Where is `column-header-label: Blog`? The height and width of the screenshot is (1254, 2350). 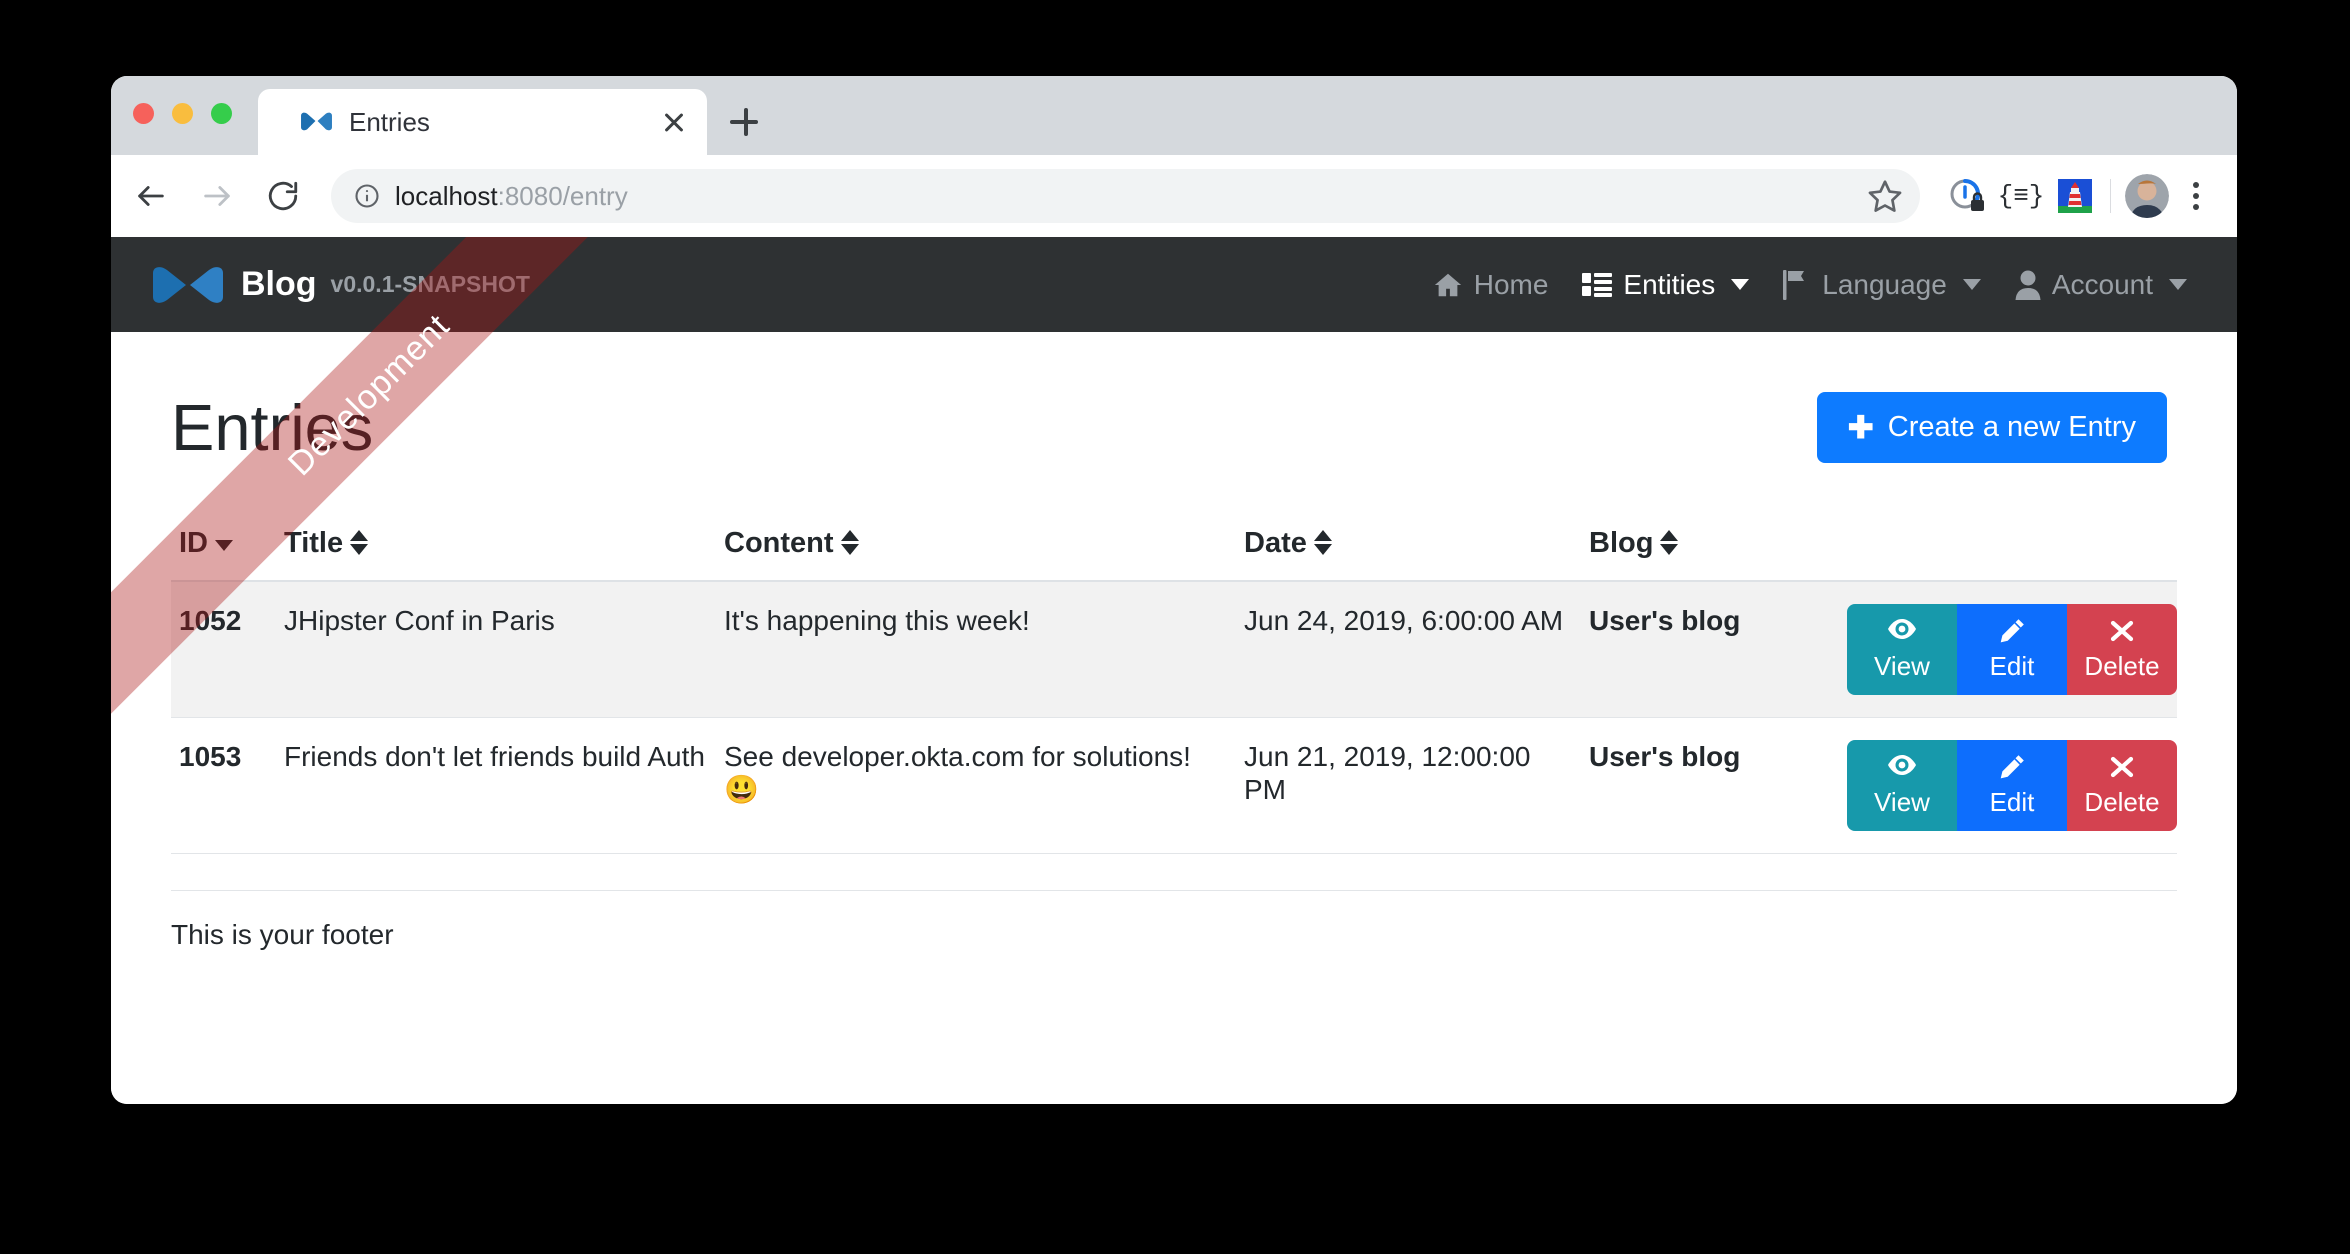 column-header-label: Blog is located at coordinates (1621, 543).